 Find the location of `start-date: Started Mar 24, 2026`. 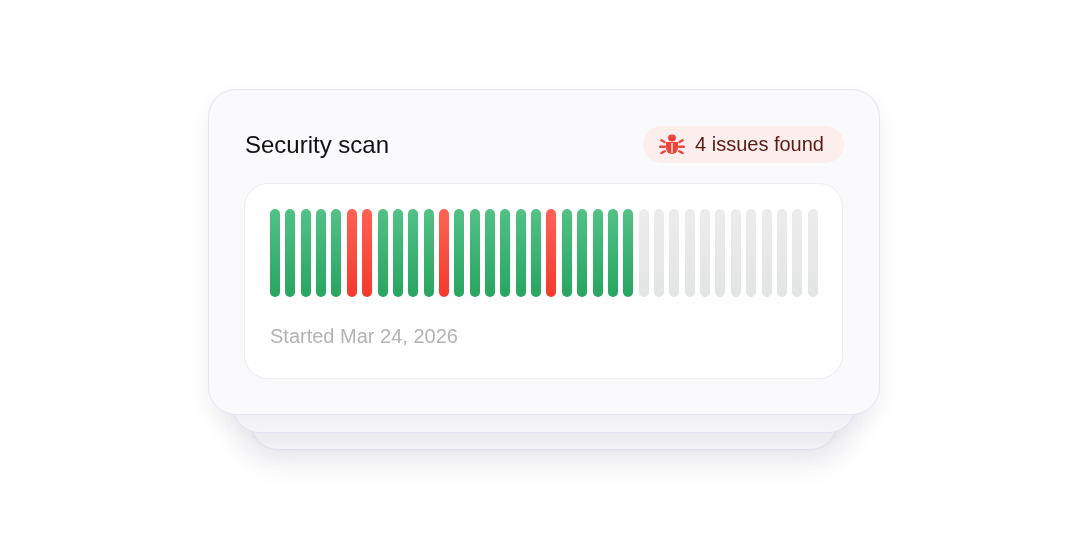

start-date: Started Mar 24, 2026 is located at coordinates (364, 336).